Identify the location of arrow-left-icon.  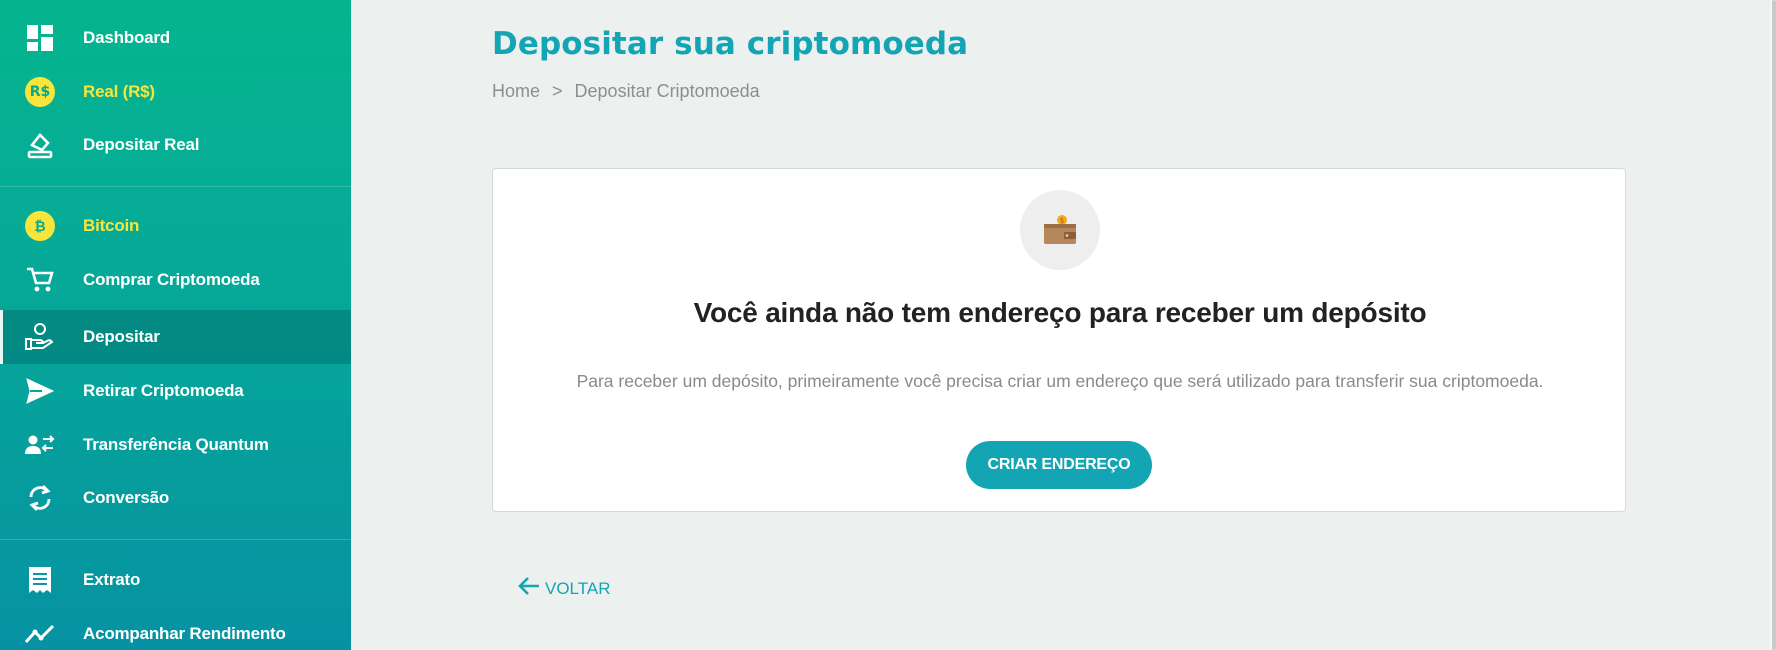
(529, 588).